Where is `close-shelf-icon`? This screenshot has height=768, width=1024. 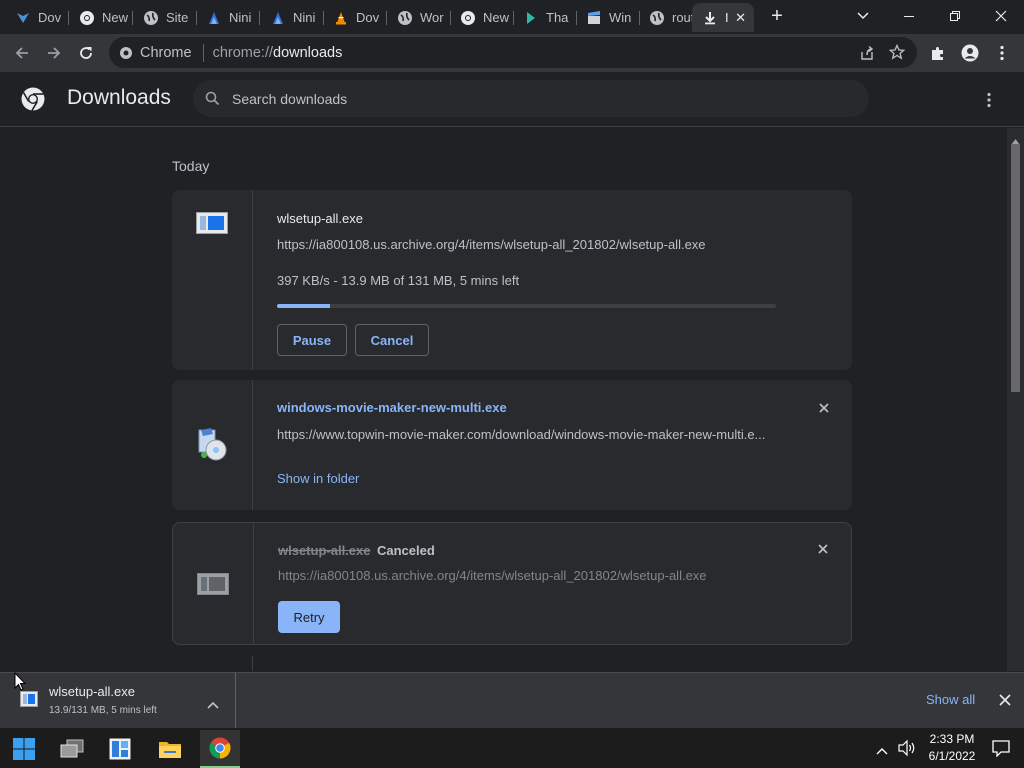
close-shelf-icon is located at coordinates (1005, 702).